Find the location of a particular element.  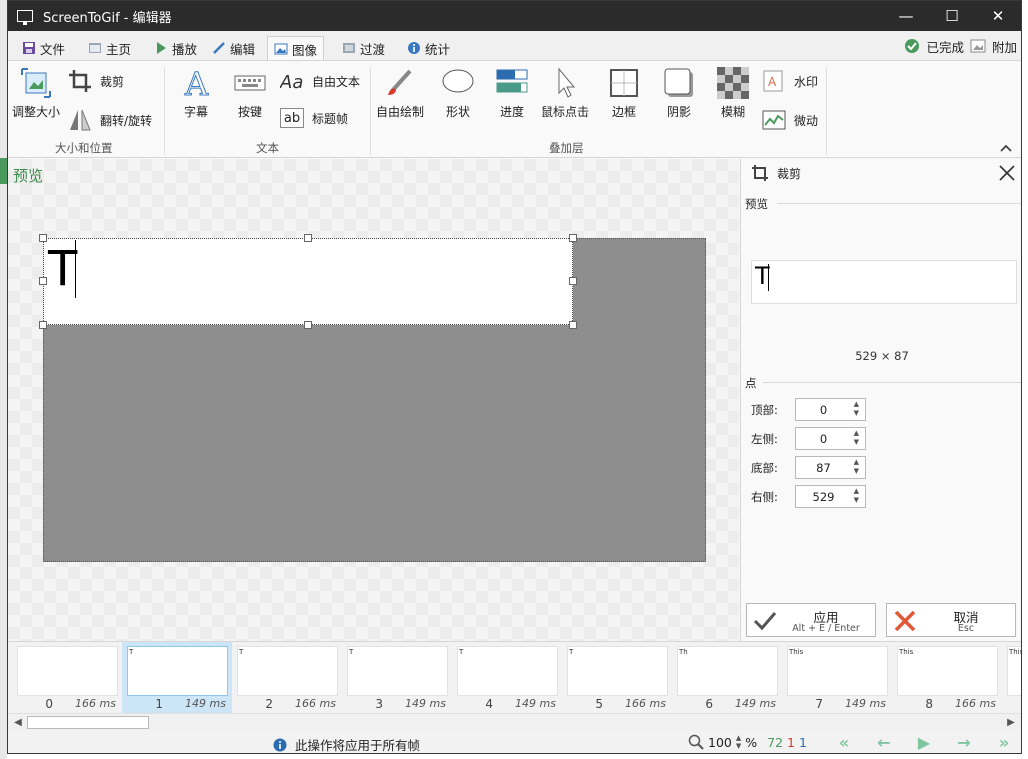

crop-handle-bottom is located at coordinates (308, 325).